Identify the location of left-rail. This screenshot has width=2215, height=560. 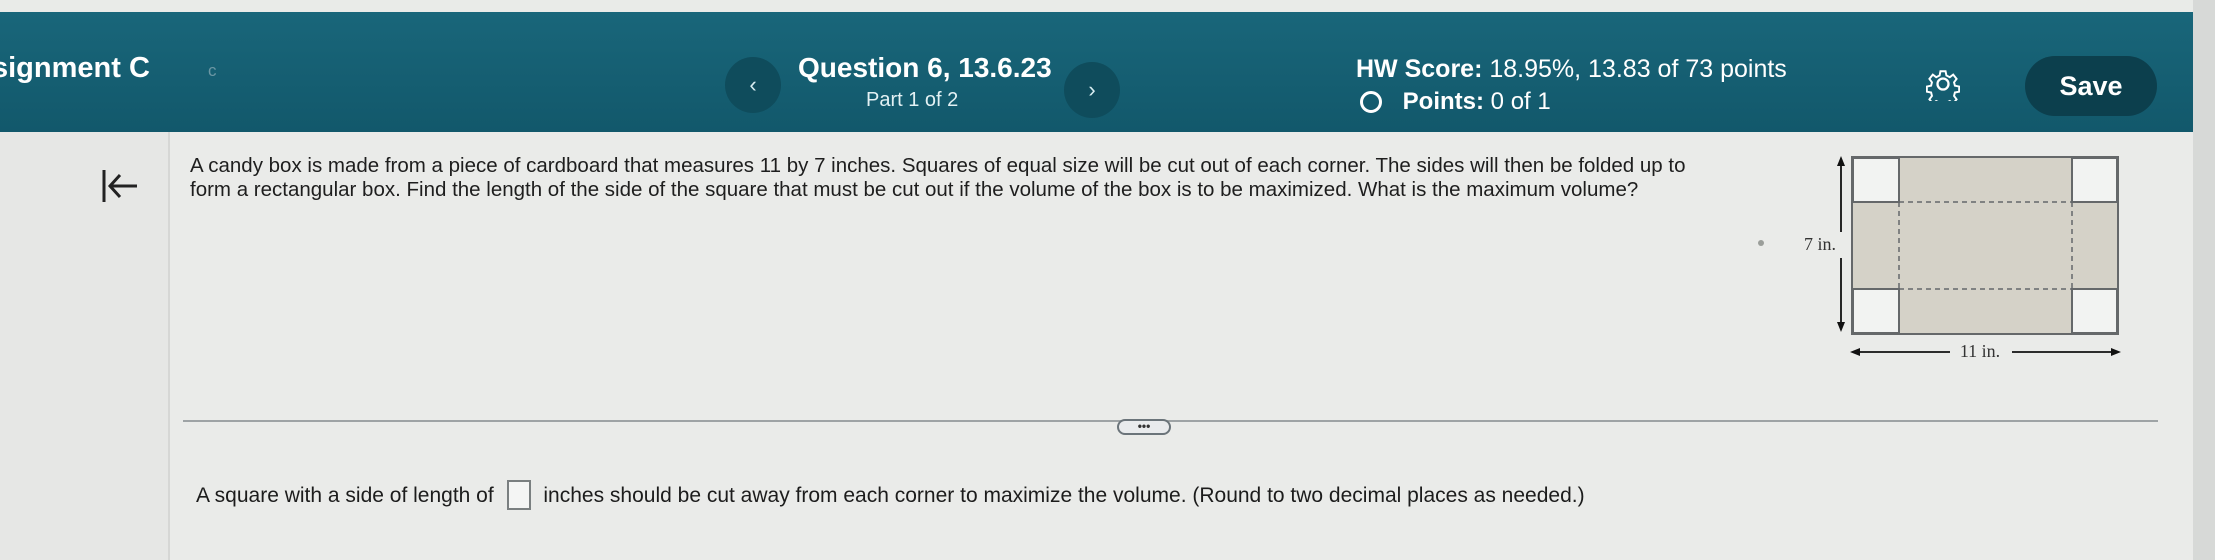
(85, 346).